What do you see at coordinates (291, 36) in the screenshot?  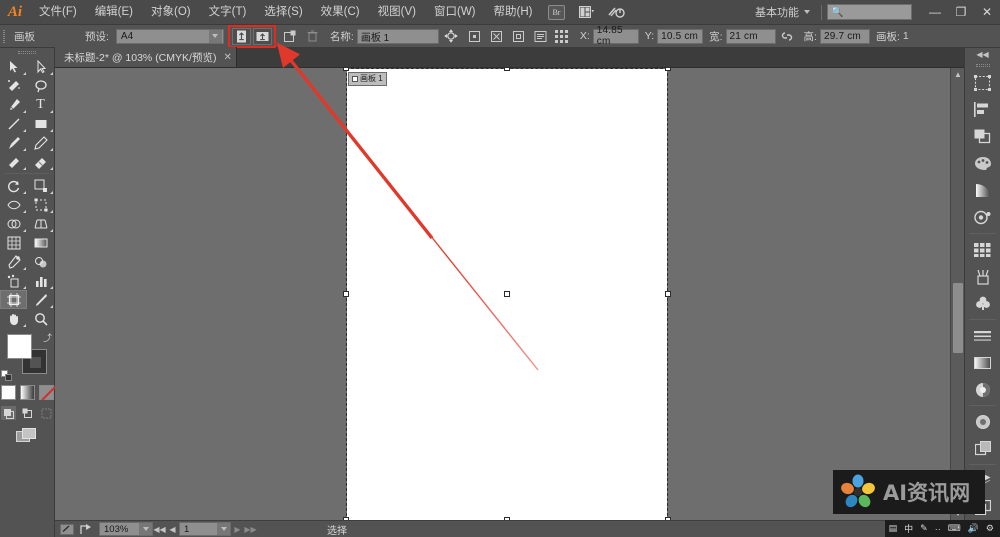 I see `new-artboard-button` at bounding box center [291, 36].